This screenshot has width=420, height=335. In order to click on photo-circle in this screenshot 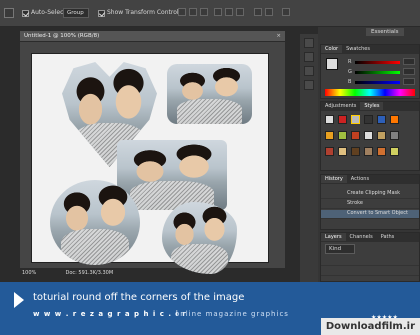, I will do `click(95, 222)`.